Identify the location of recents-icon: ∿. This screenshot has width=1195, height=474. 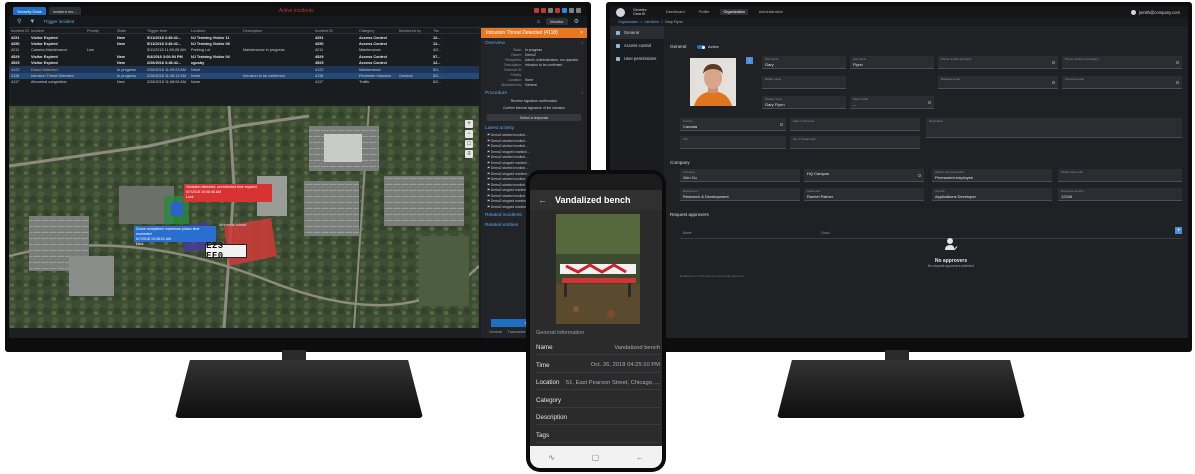
(551, 457).